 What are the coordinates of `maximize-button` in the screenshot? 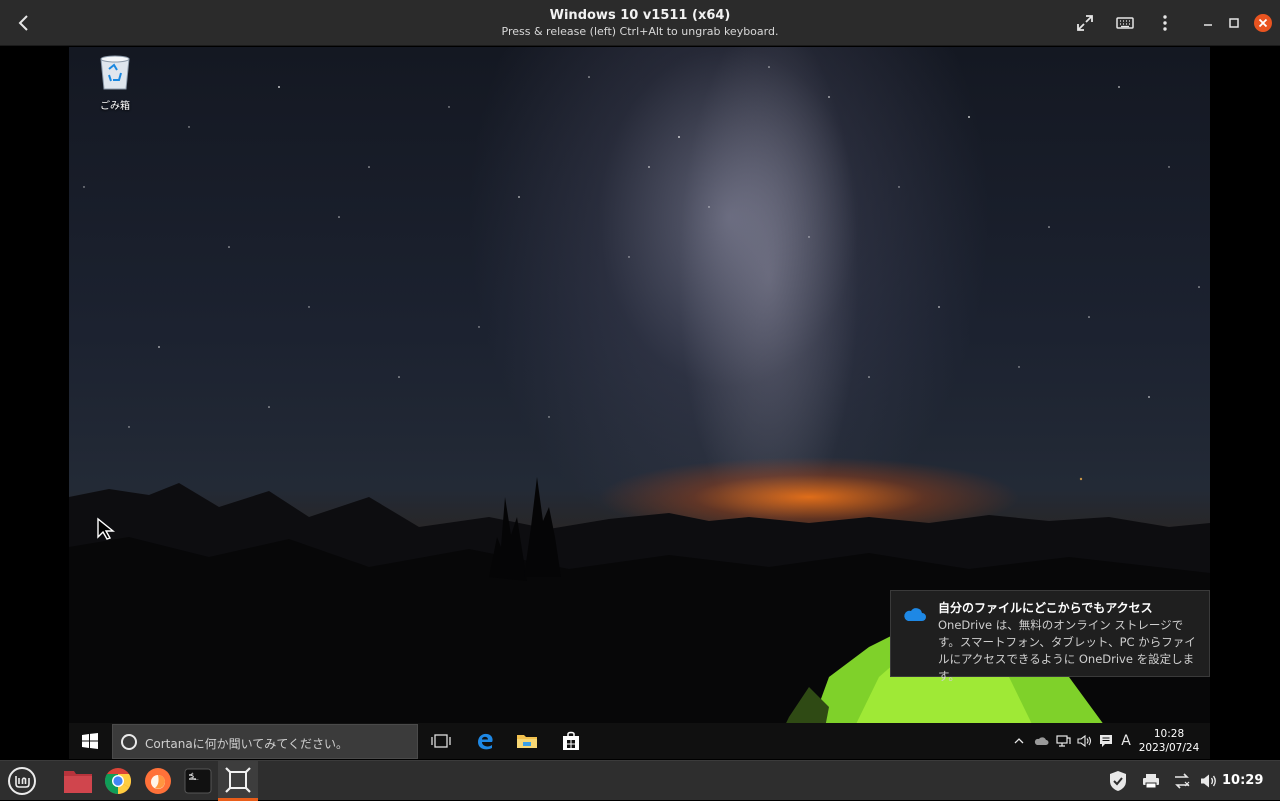 It's located at (1234, 23).